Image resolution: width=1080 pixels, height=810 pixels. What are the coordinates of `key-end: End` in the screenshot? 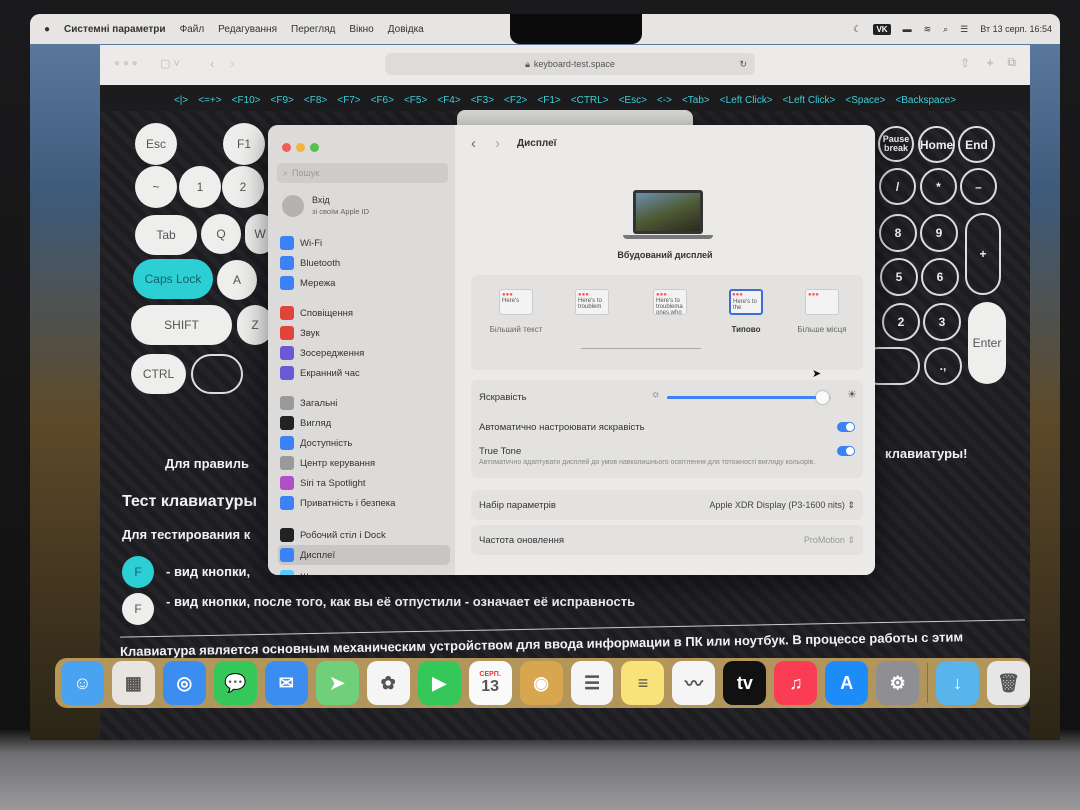 It's located at (976, 144).